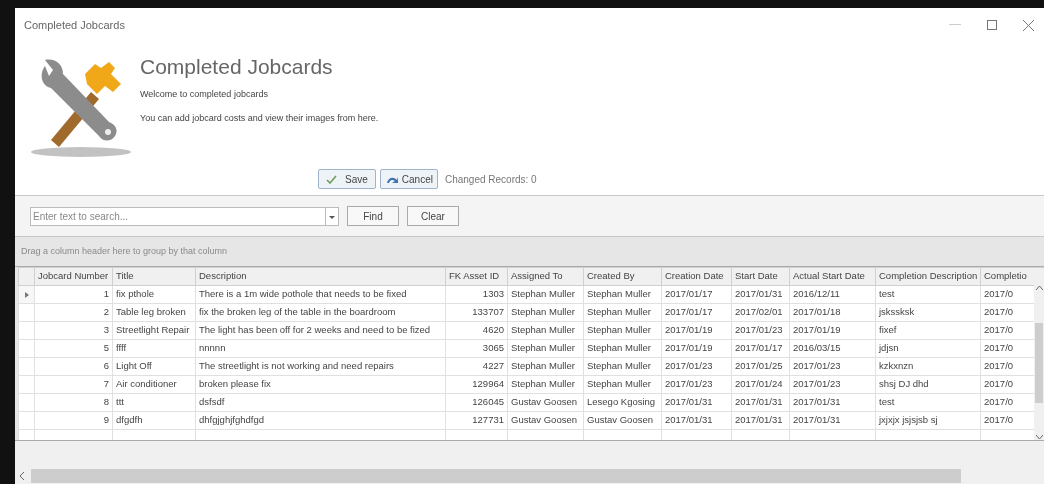  Describe the element at coordinates (760, 384) in the screenshot. I see `table-cell: 2017/01/24` at that location.